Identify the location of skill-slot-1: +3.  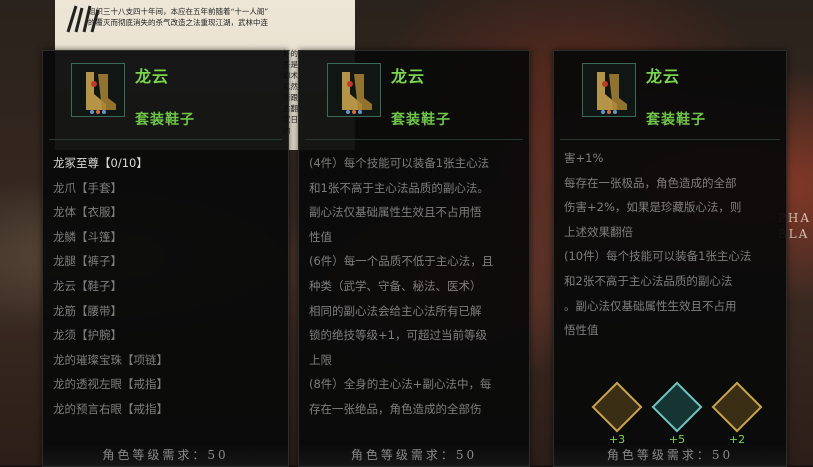
(617, 413).